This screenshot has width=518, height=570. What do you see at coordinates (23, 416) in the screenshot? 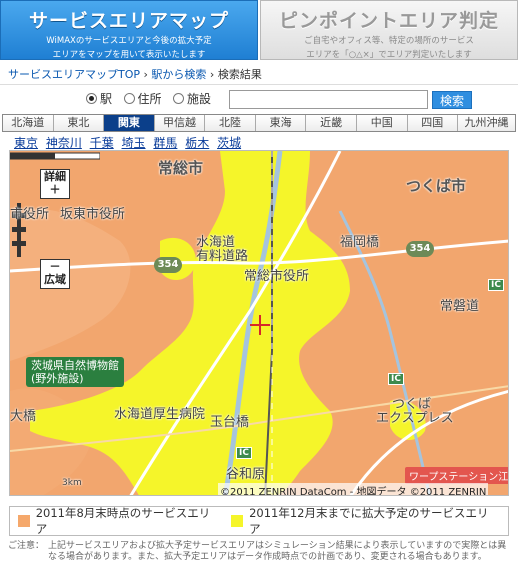
I see `map-label: 大橋` at bounding box center [23, 416].